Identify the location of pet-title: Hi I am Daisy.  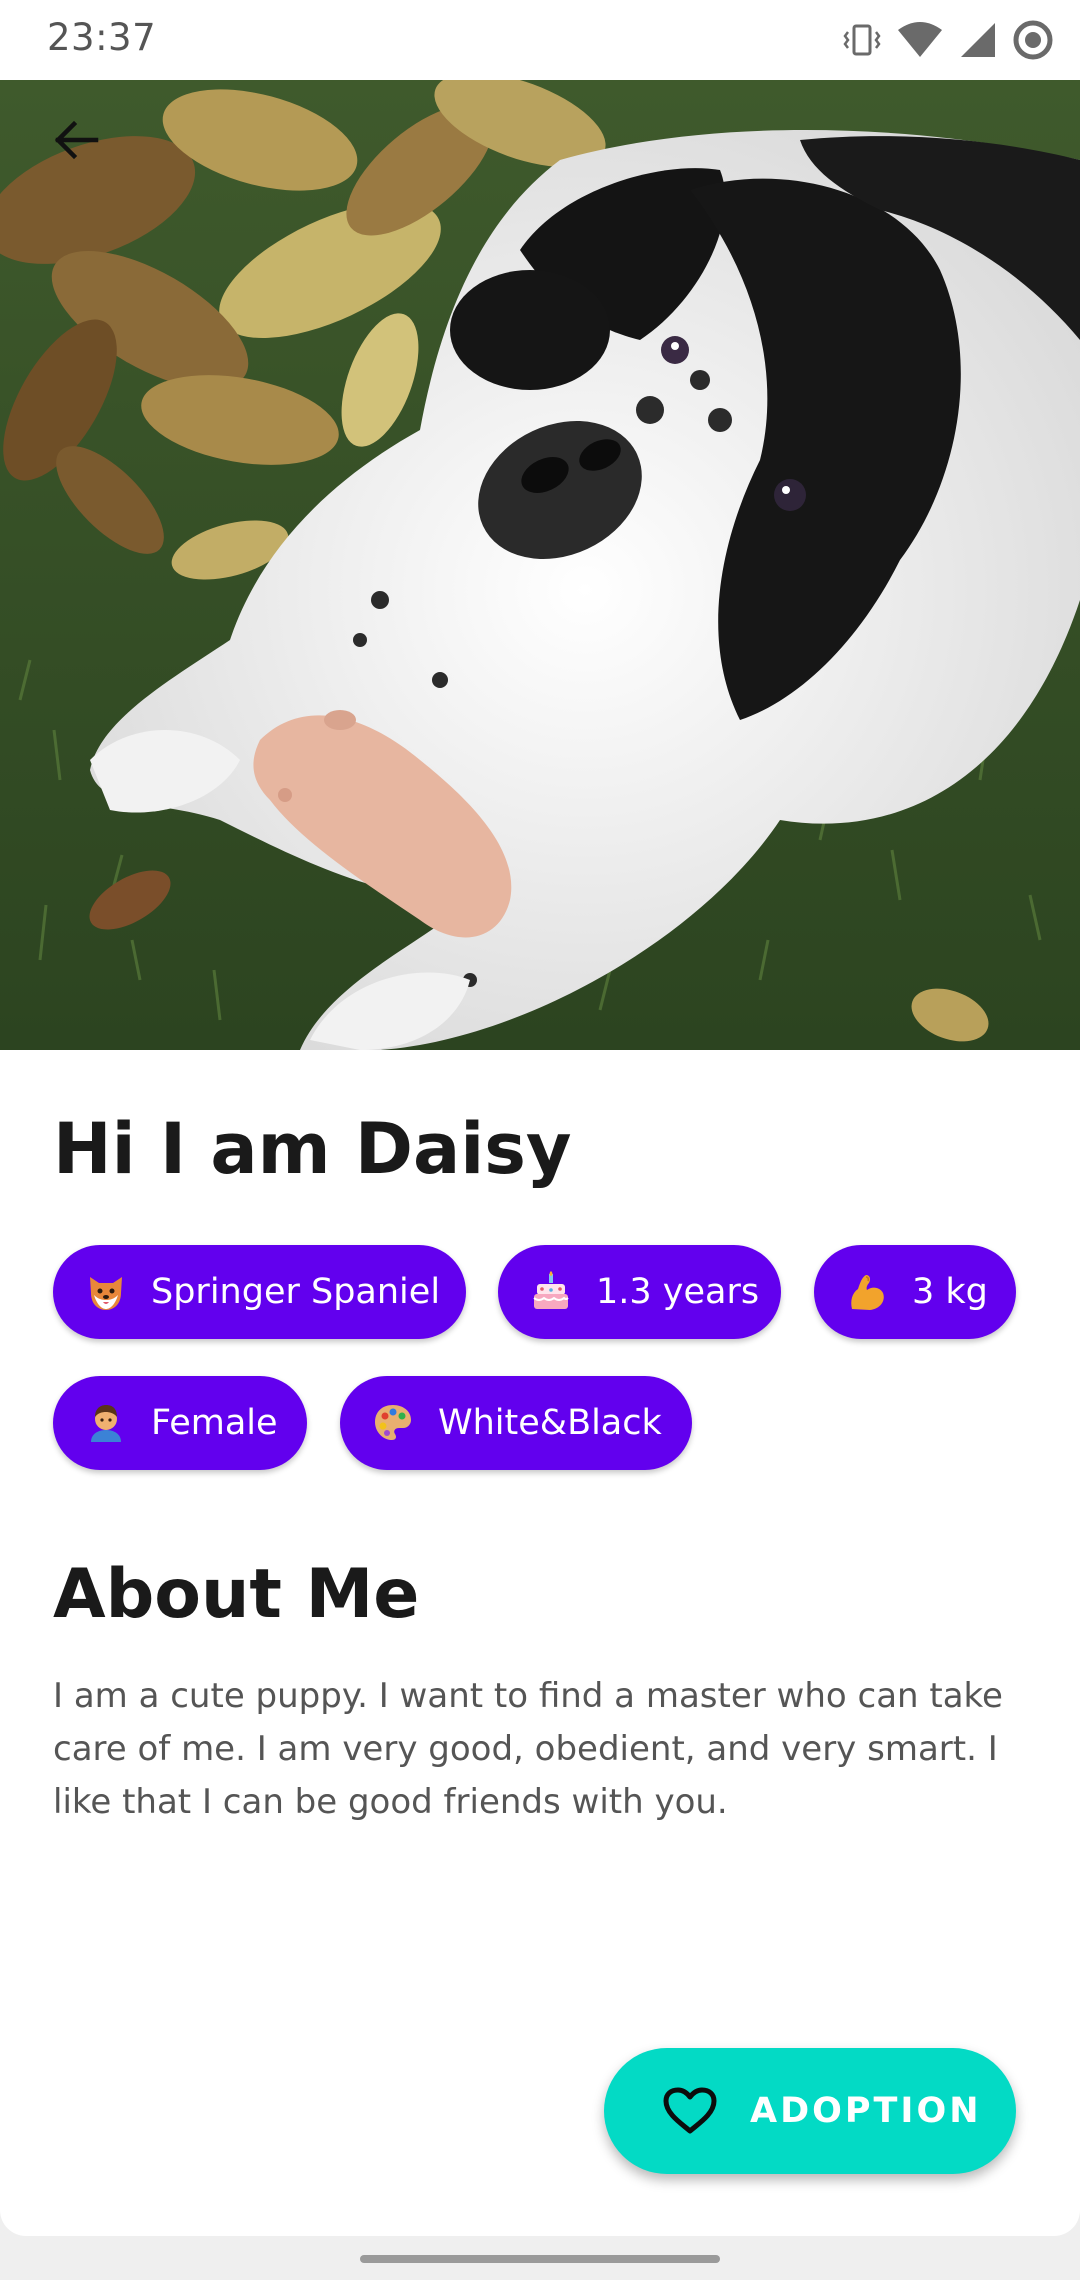
(312, 1149).